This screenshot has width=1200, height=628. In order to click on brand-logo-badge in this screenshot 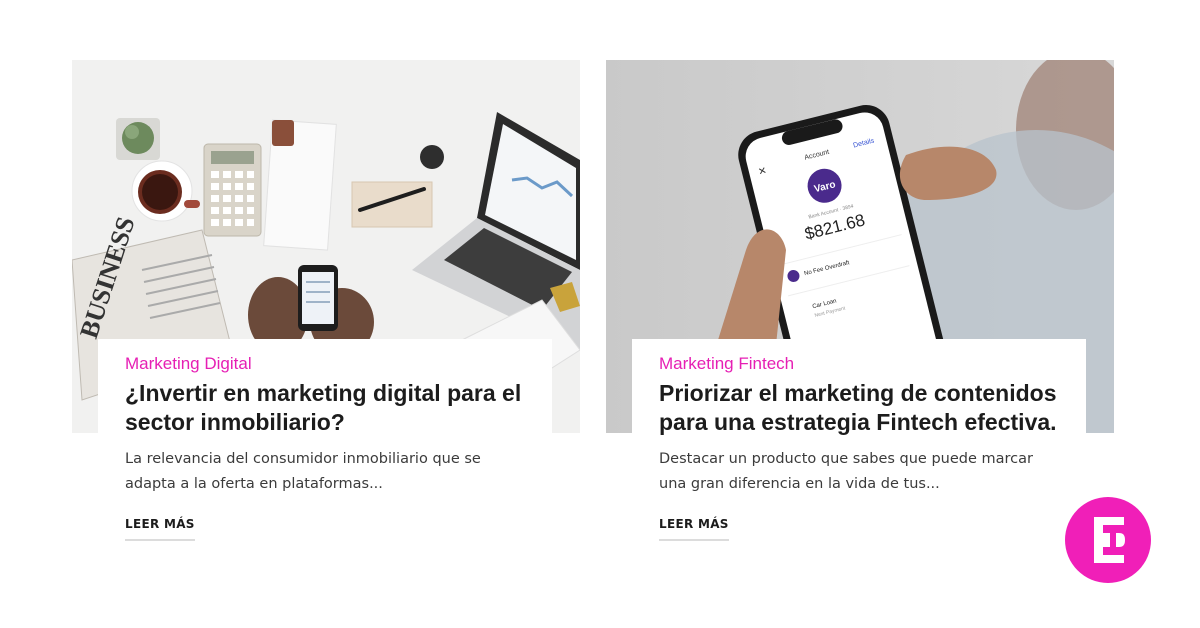, I will do `click(1108, 540)`.